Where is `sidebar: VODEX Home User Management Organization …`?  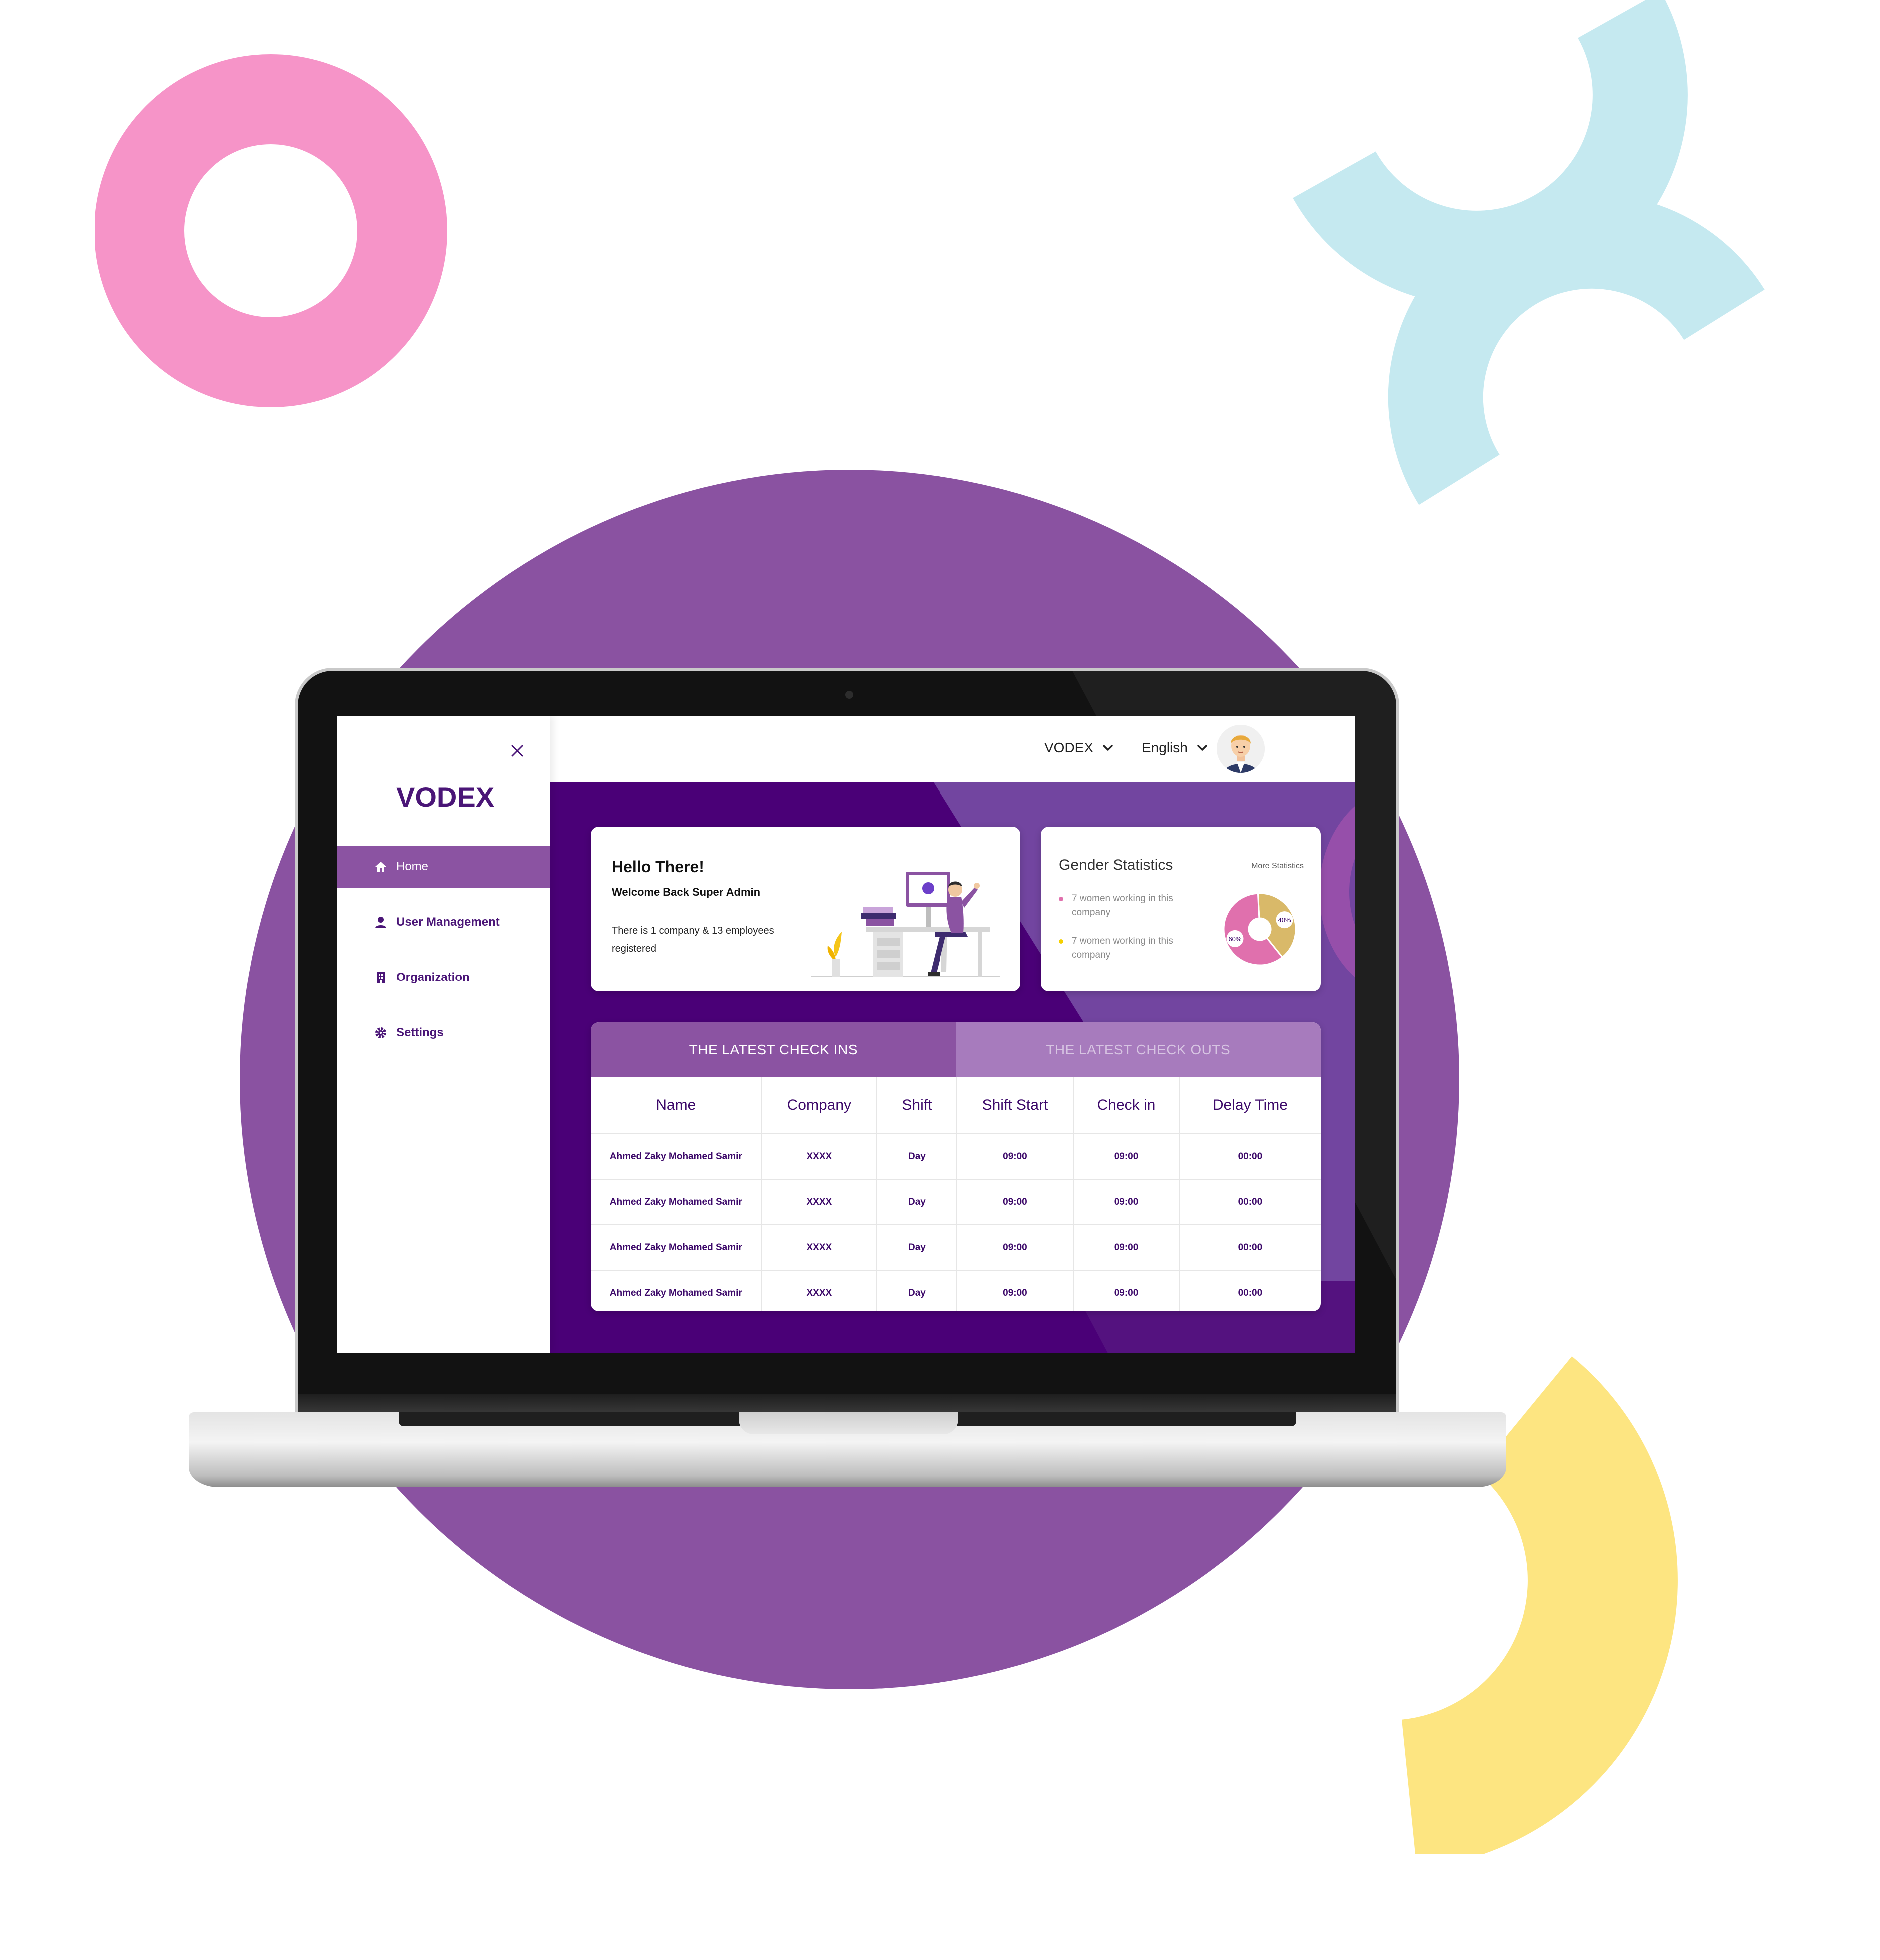 sidebar: VODEX Home User Management Organization … is located at coordinates (443, 1034).